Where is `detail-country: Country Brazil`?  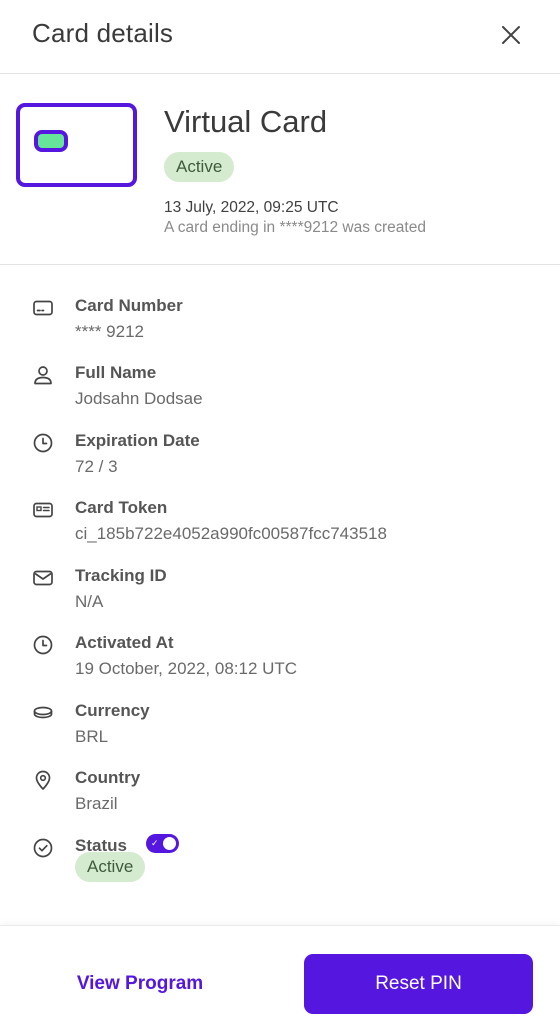
detail-country: Country Brazil is located at coordinates (280, 798).